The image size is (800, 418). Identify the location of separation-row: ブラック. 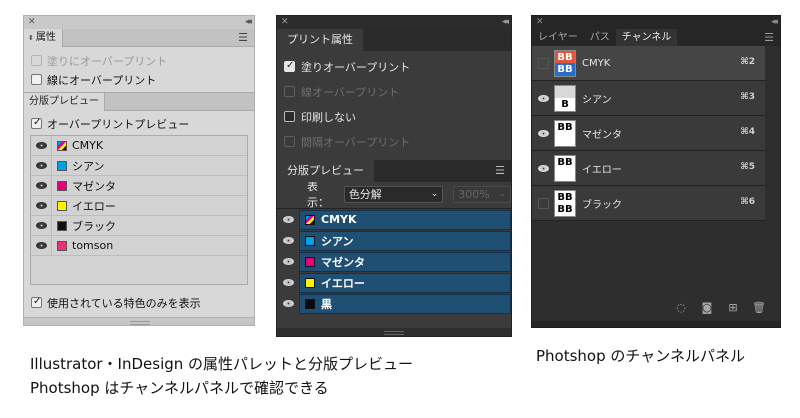
(139, 225).